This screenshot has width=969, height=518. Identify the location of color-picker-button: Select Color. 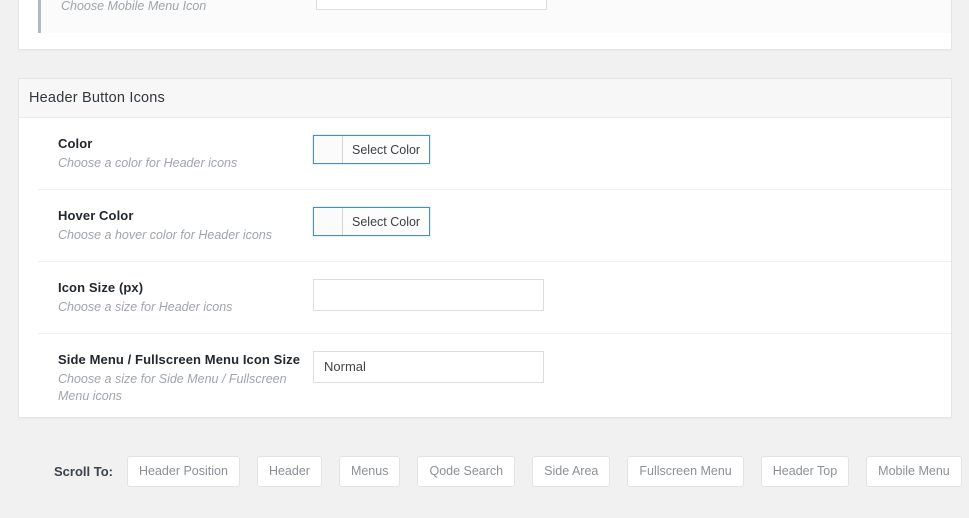
(372, 149).